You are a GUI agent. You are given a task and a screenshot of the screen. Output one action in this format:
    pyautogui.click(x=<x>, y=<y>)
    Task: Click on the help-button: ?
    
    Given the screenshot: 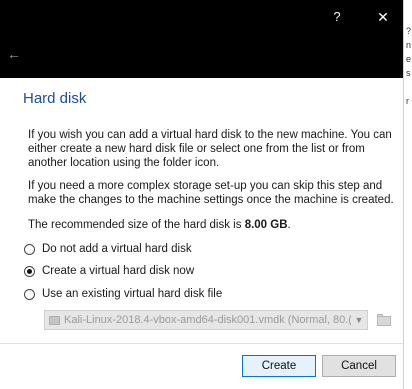 What is the action you would take?
    pyautogui.click(x=337, y=17)
    